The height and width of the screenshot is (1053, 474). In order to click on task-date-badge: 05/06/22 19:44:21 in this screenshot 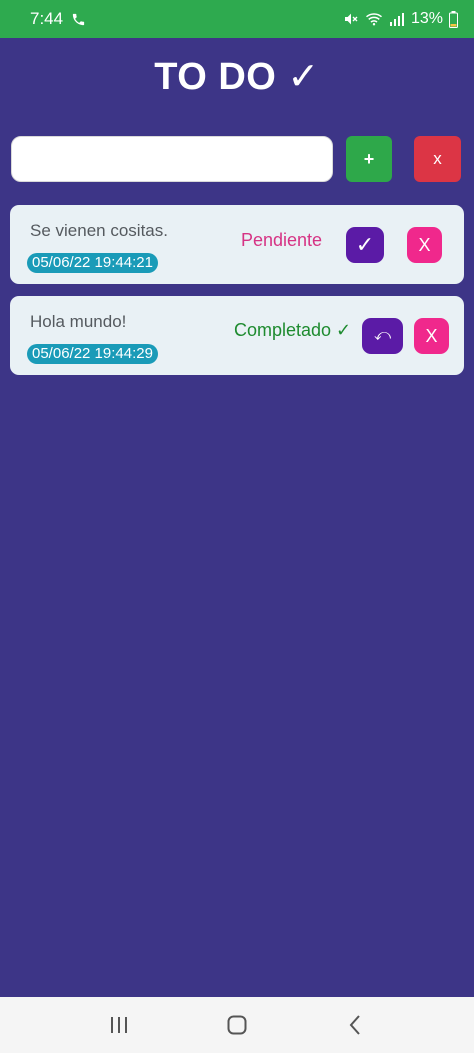, I will do `click(92, 263)`.